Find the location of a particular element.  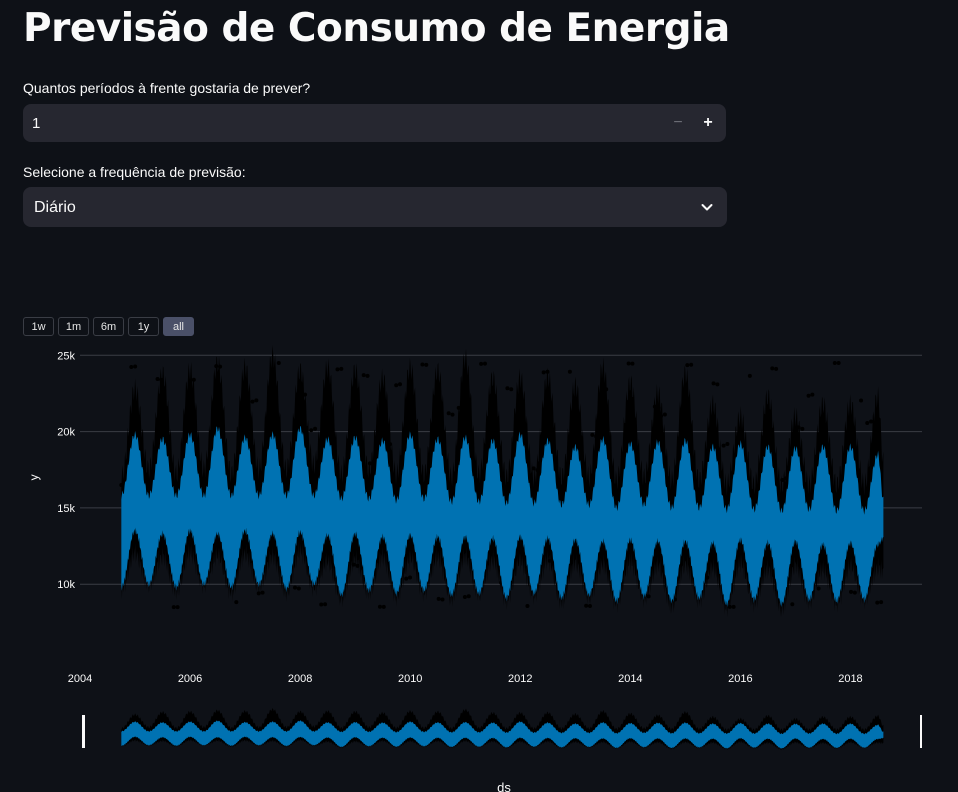

periods-value: 1 is located at coordinates (36, 123).